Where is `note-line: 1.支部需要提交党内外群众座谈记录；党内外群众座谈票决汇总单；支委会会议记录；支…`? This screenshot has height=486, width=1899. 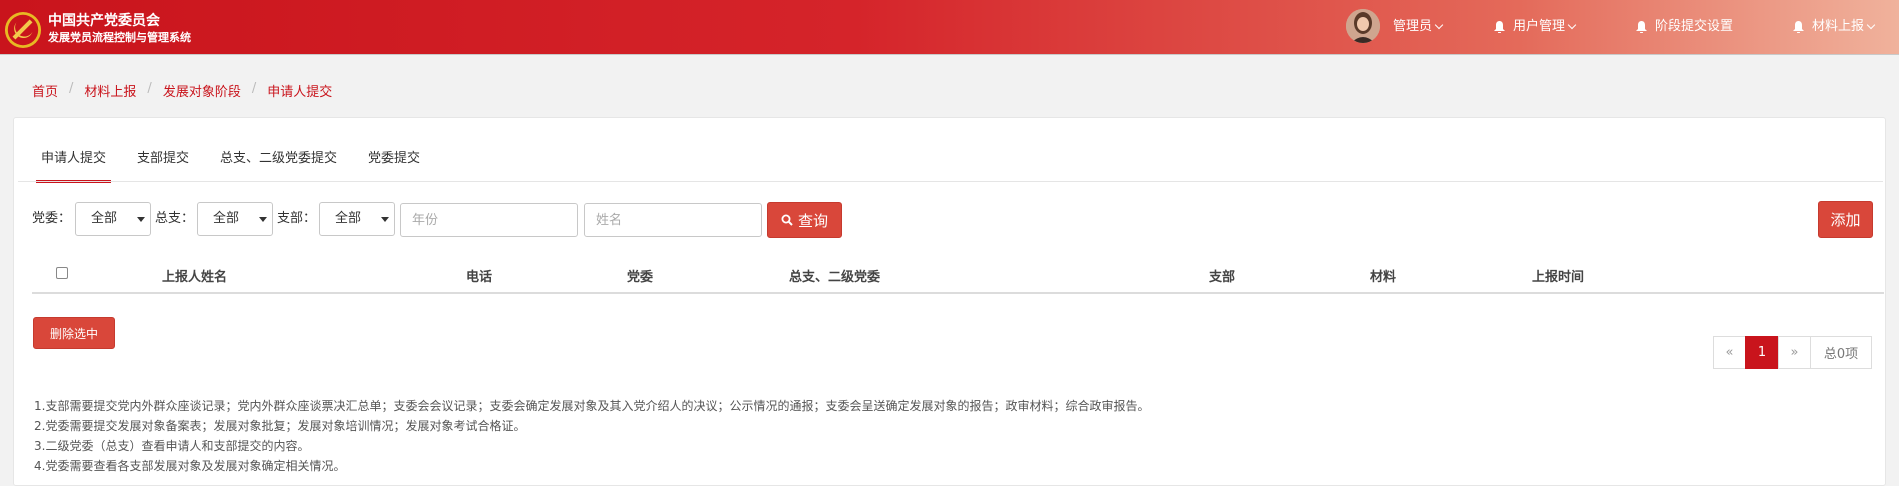
note-line: 1.支部需要提交党内外群众座谈记录；党内外群众座谈票决汇总单；支委会会议记录；支… is located at coordinates (592, 406).